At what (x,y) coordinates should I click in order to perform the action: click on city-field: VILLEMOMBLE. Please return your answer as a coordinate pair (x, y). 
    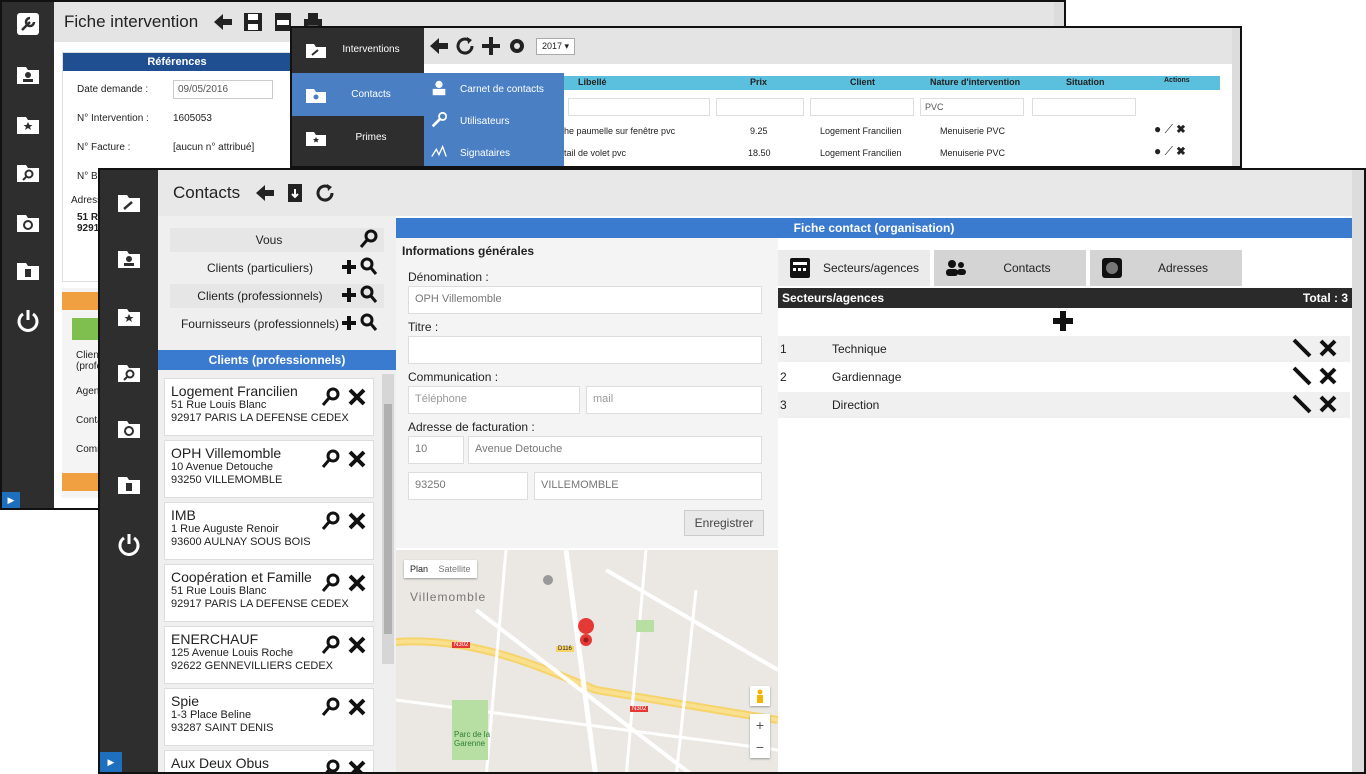
    Looking at the image, I should click on (648, 486).